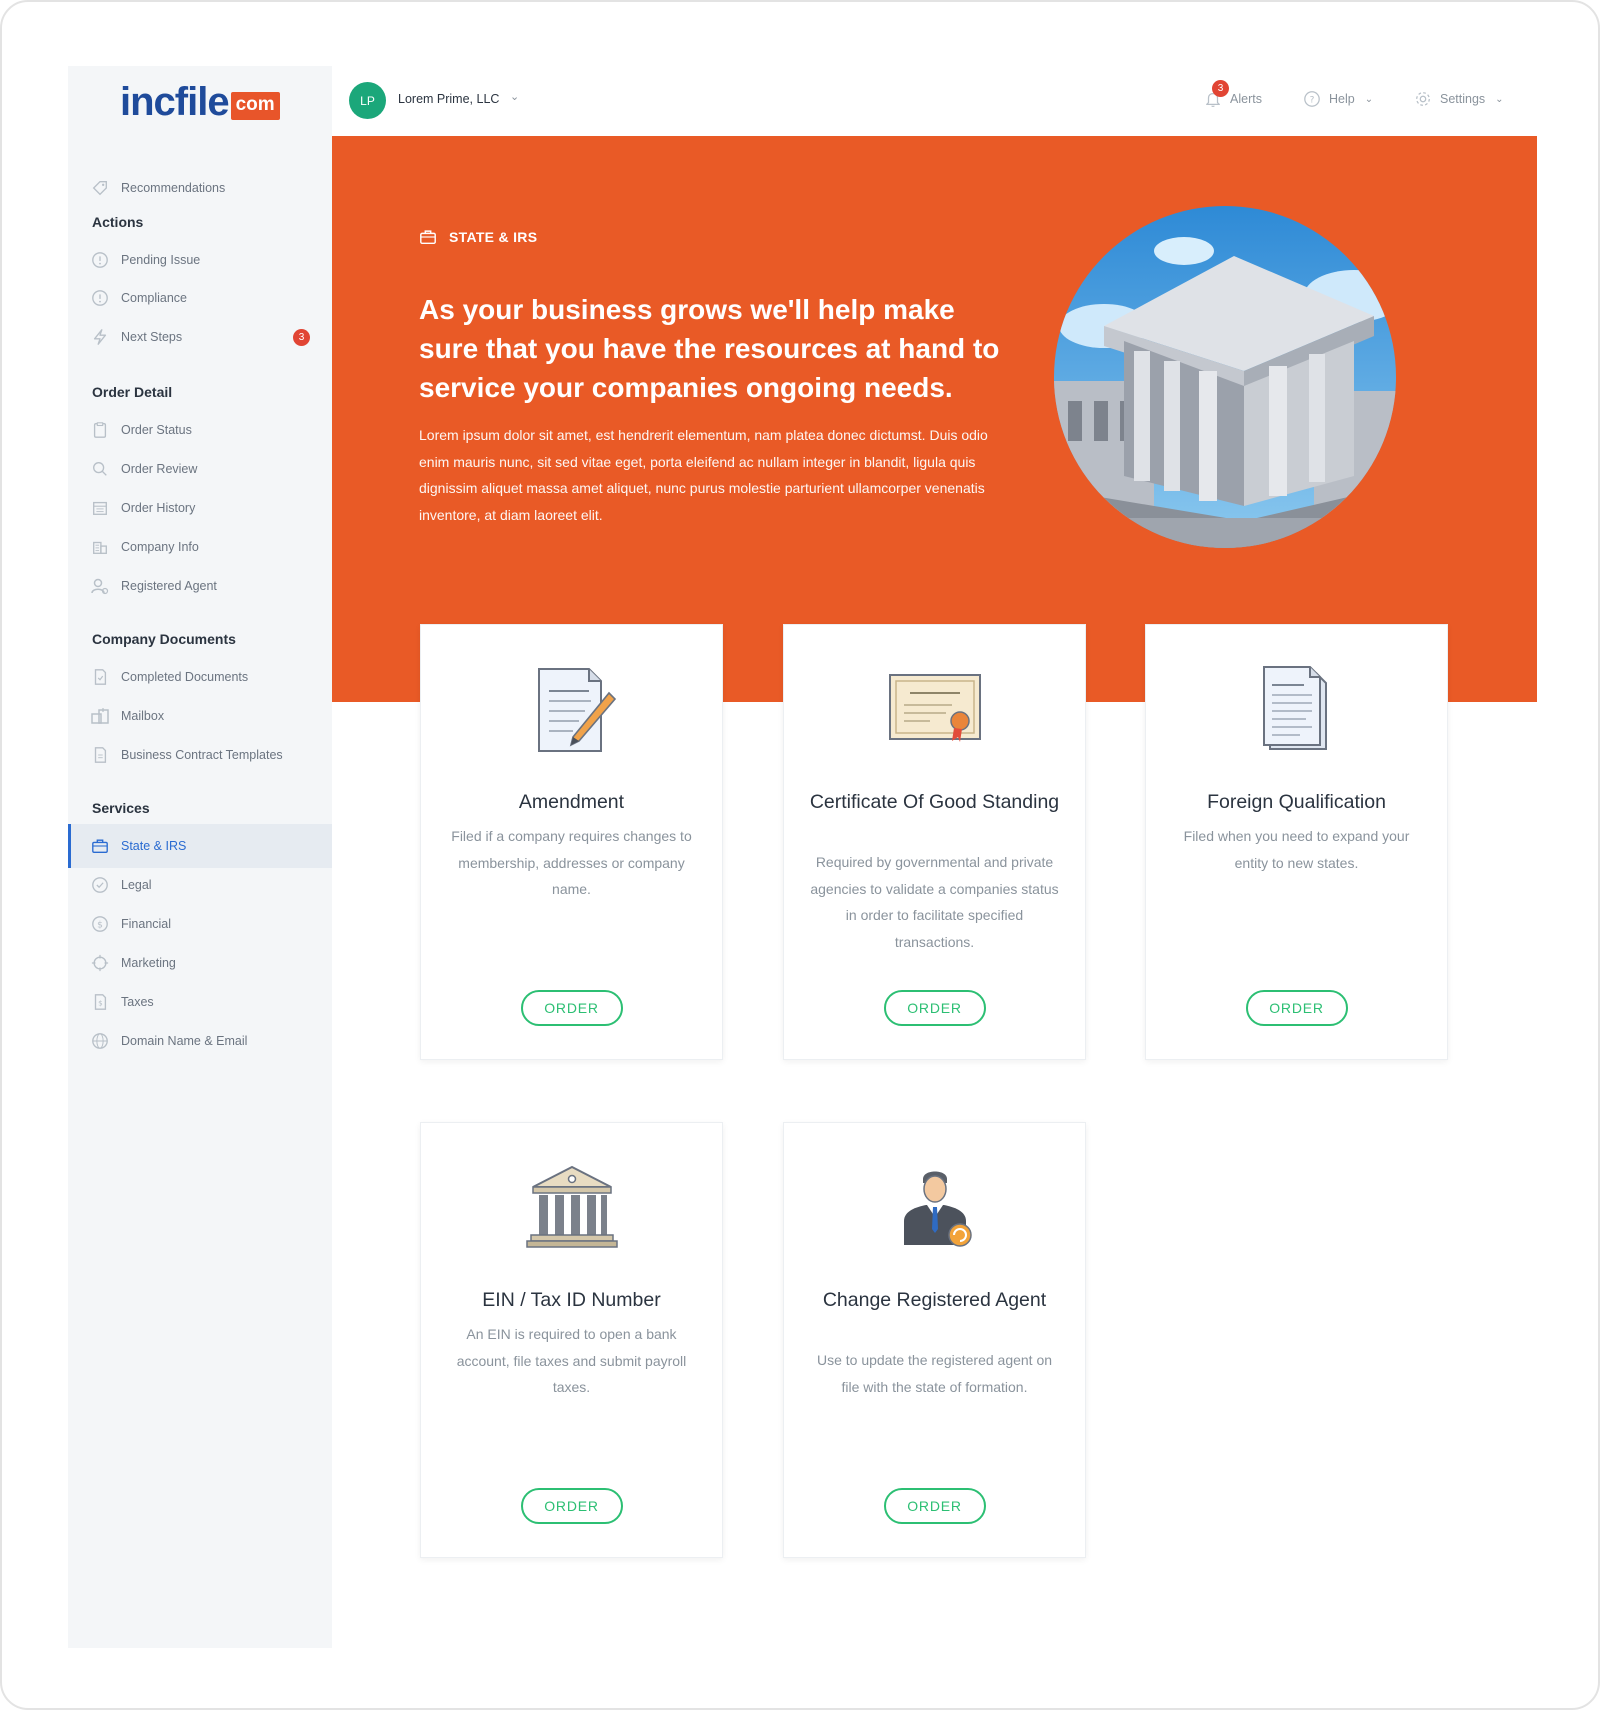 The height and width of the screenshot is (1710, 1600). I want to click on sidebar-item-financial: $ Financial, so click(200, 924).